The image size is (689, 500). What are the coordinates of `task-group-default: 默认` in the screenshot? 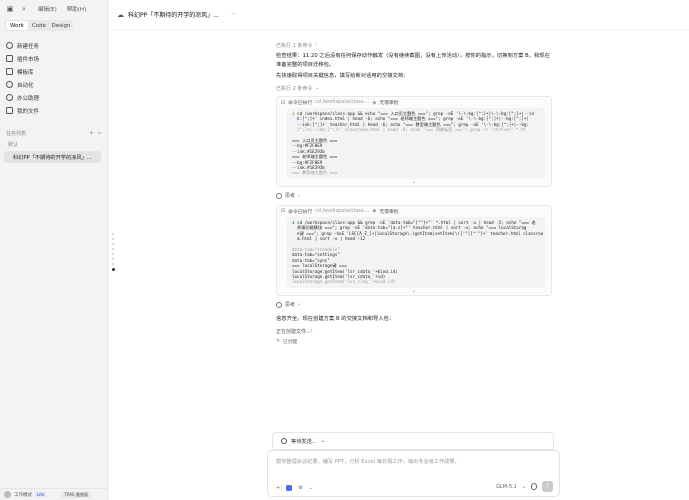 It's located at (53, 144).